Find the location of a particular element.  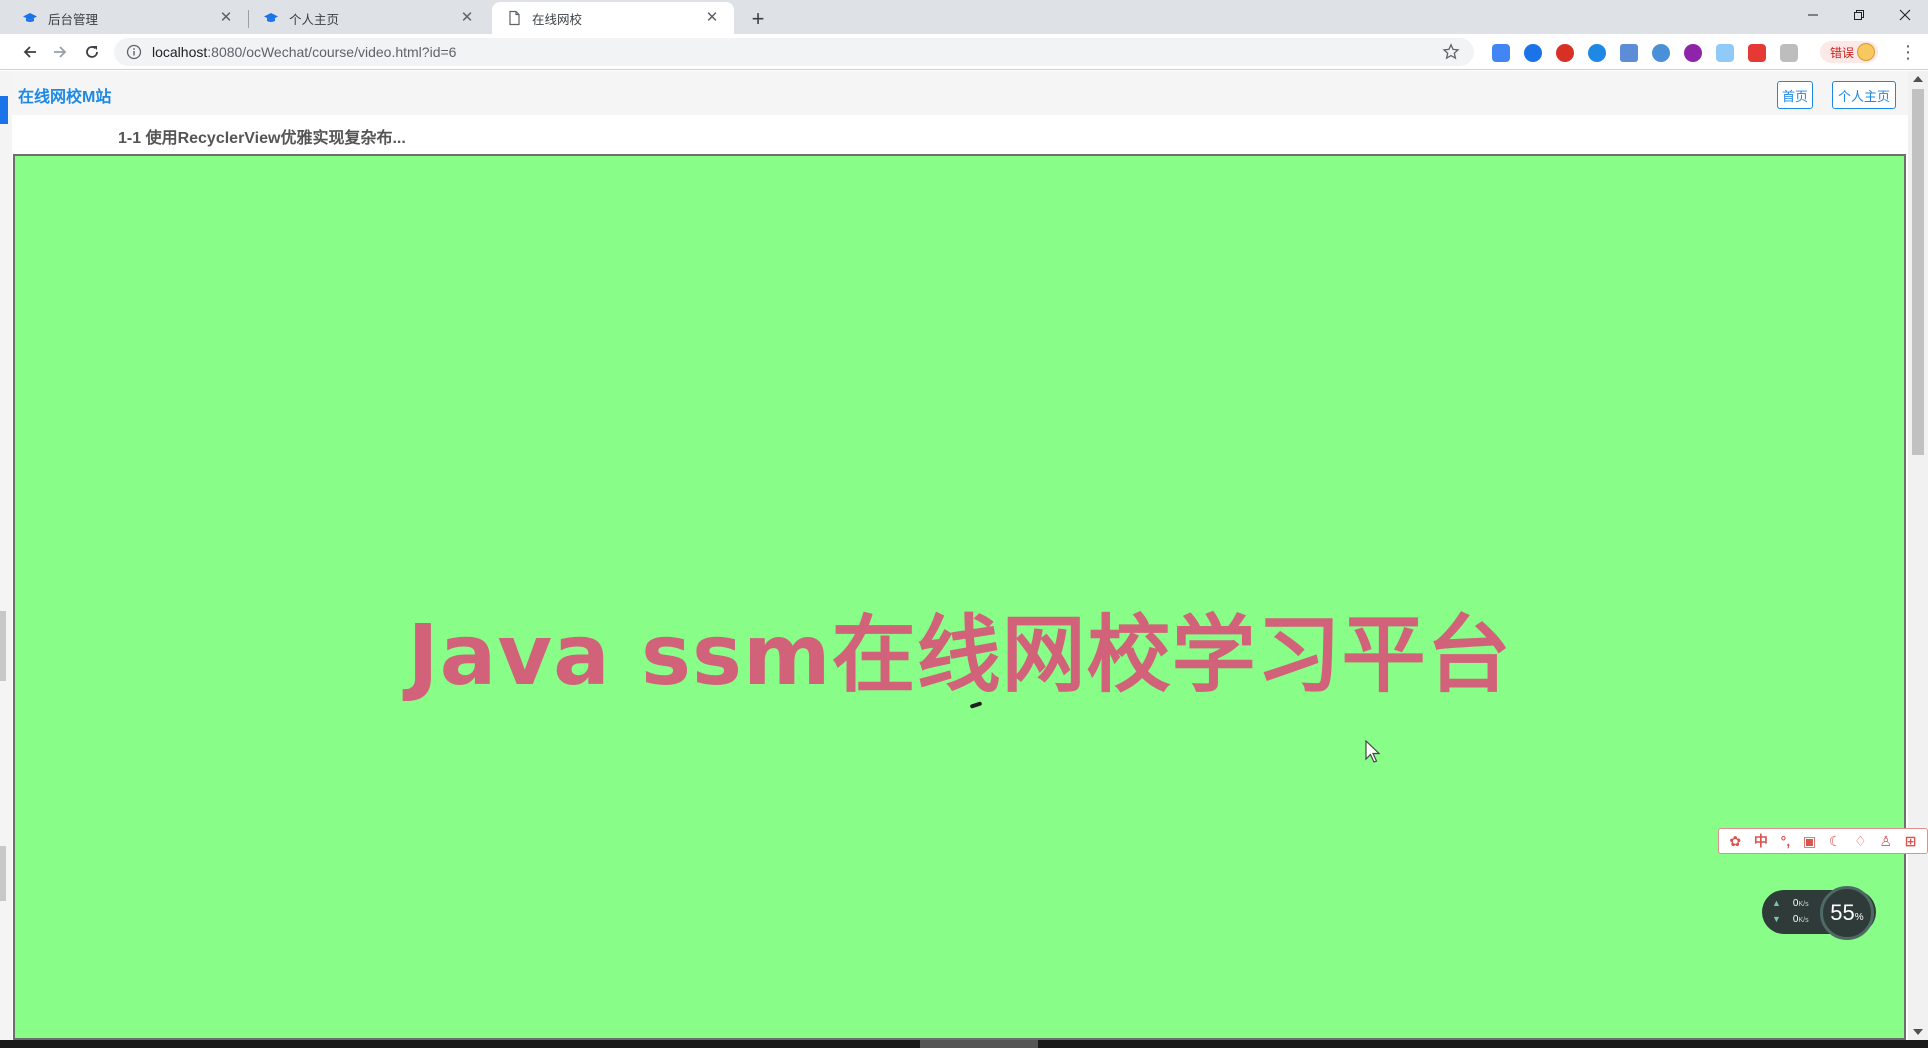

paw-icon: ✿ is located at coordinates (1735, 841).